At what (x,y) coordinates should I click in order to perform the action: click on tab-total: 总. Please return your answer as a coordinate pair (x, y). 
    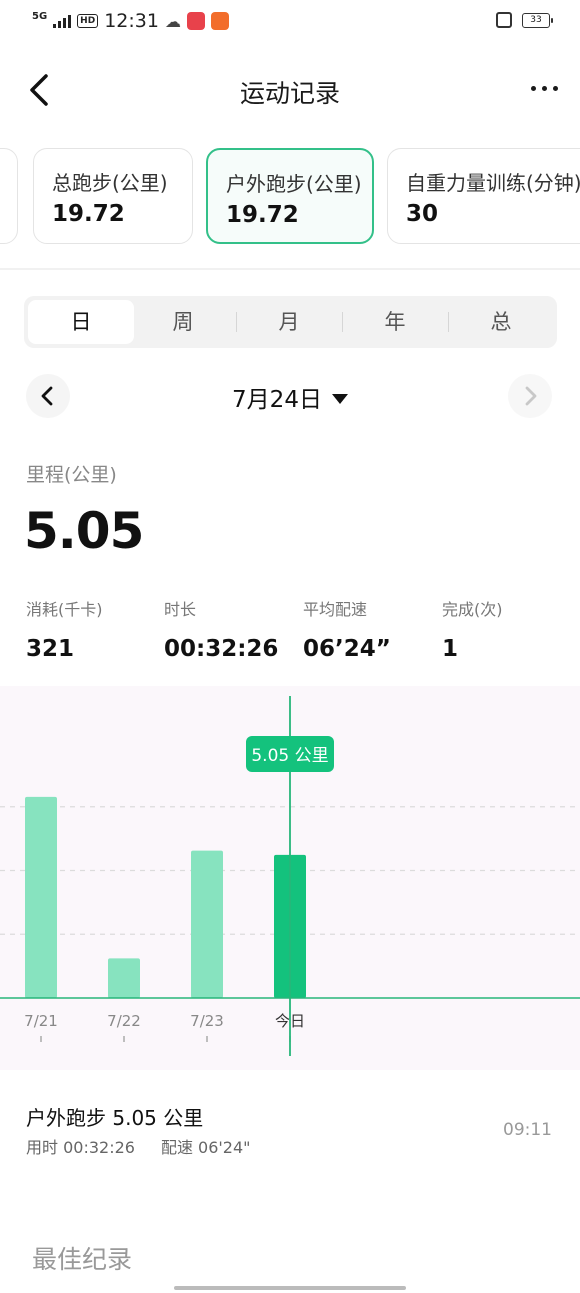
    Looking at the image, I should click on (501, 322).